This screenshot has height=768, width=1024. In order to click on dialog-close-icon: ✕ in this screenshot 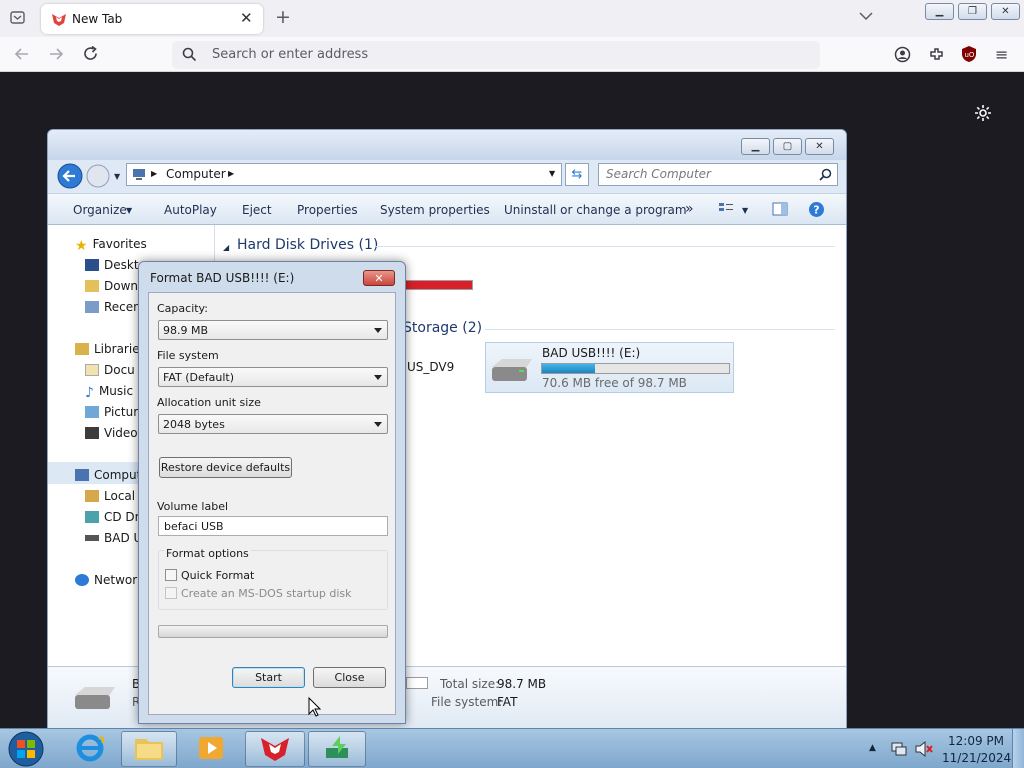, I will do `click(379, 278)`.